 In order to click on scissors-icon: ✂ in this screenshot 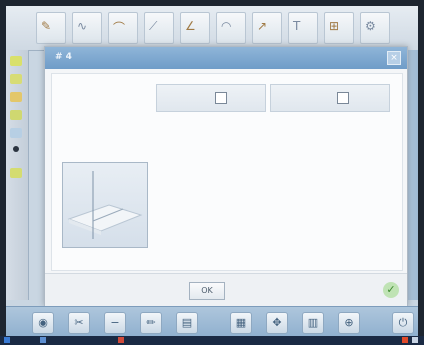, I will do `click(79, 323)`.